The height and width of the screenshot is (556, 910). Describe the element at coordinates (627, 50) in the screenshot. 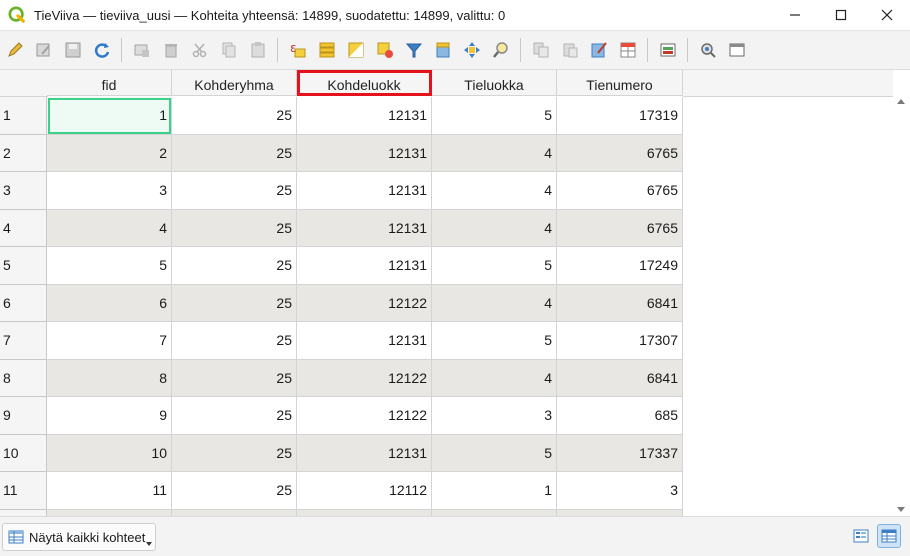

I see `conditional-formatting-button` at that location.